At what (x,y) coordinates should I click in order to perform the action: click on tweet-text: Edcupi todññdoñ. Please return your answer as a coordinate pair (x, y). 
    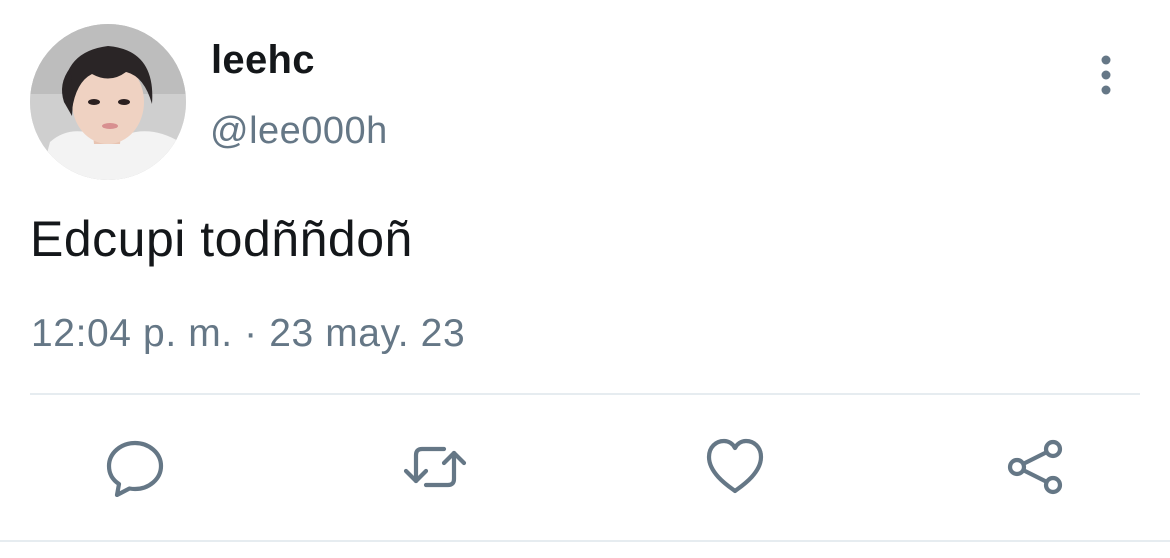
    Looking at the image, I should click on (221, 239).